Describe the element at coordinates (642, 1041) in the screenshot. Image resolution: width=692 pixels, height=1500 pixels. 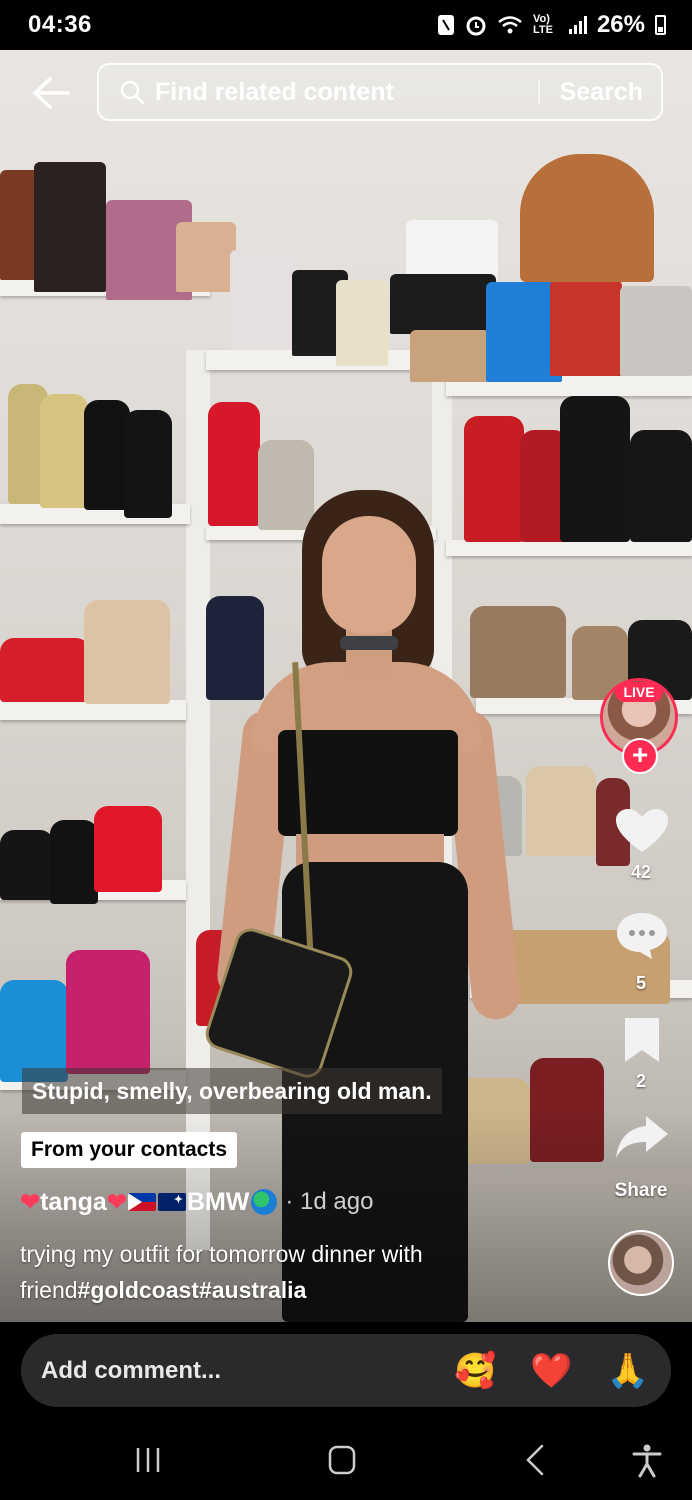
I see `bookmark-icon` at that location.